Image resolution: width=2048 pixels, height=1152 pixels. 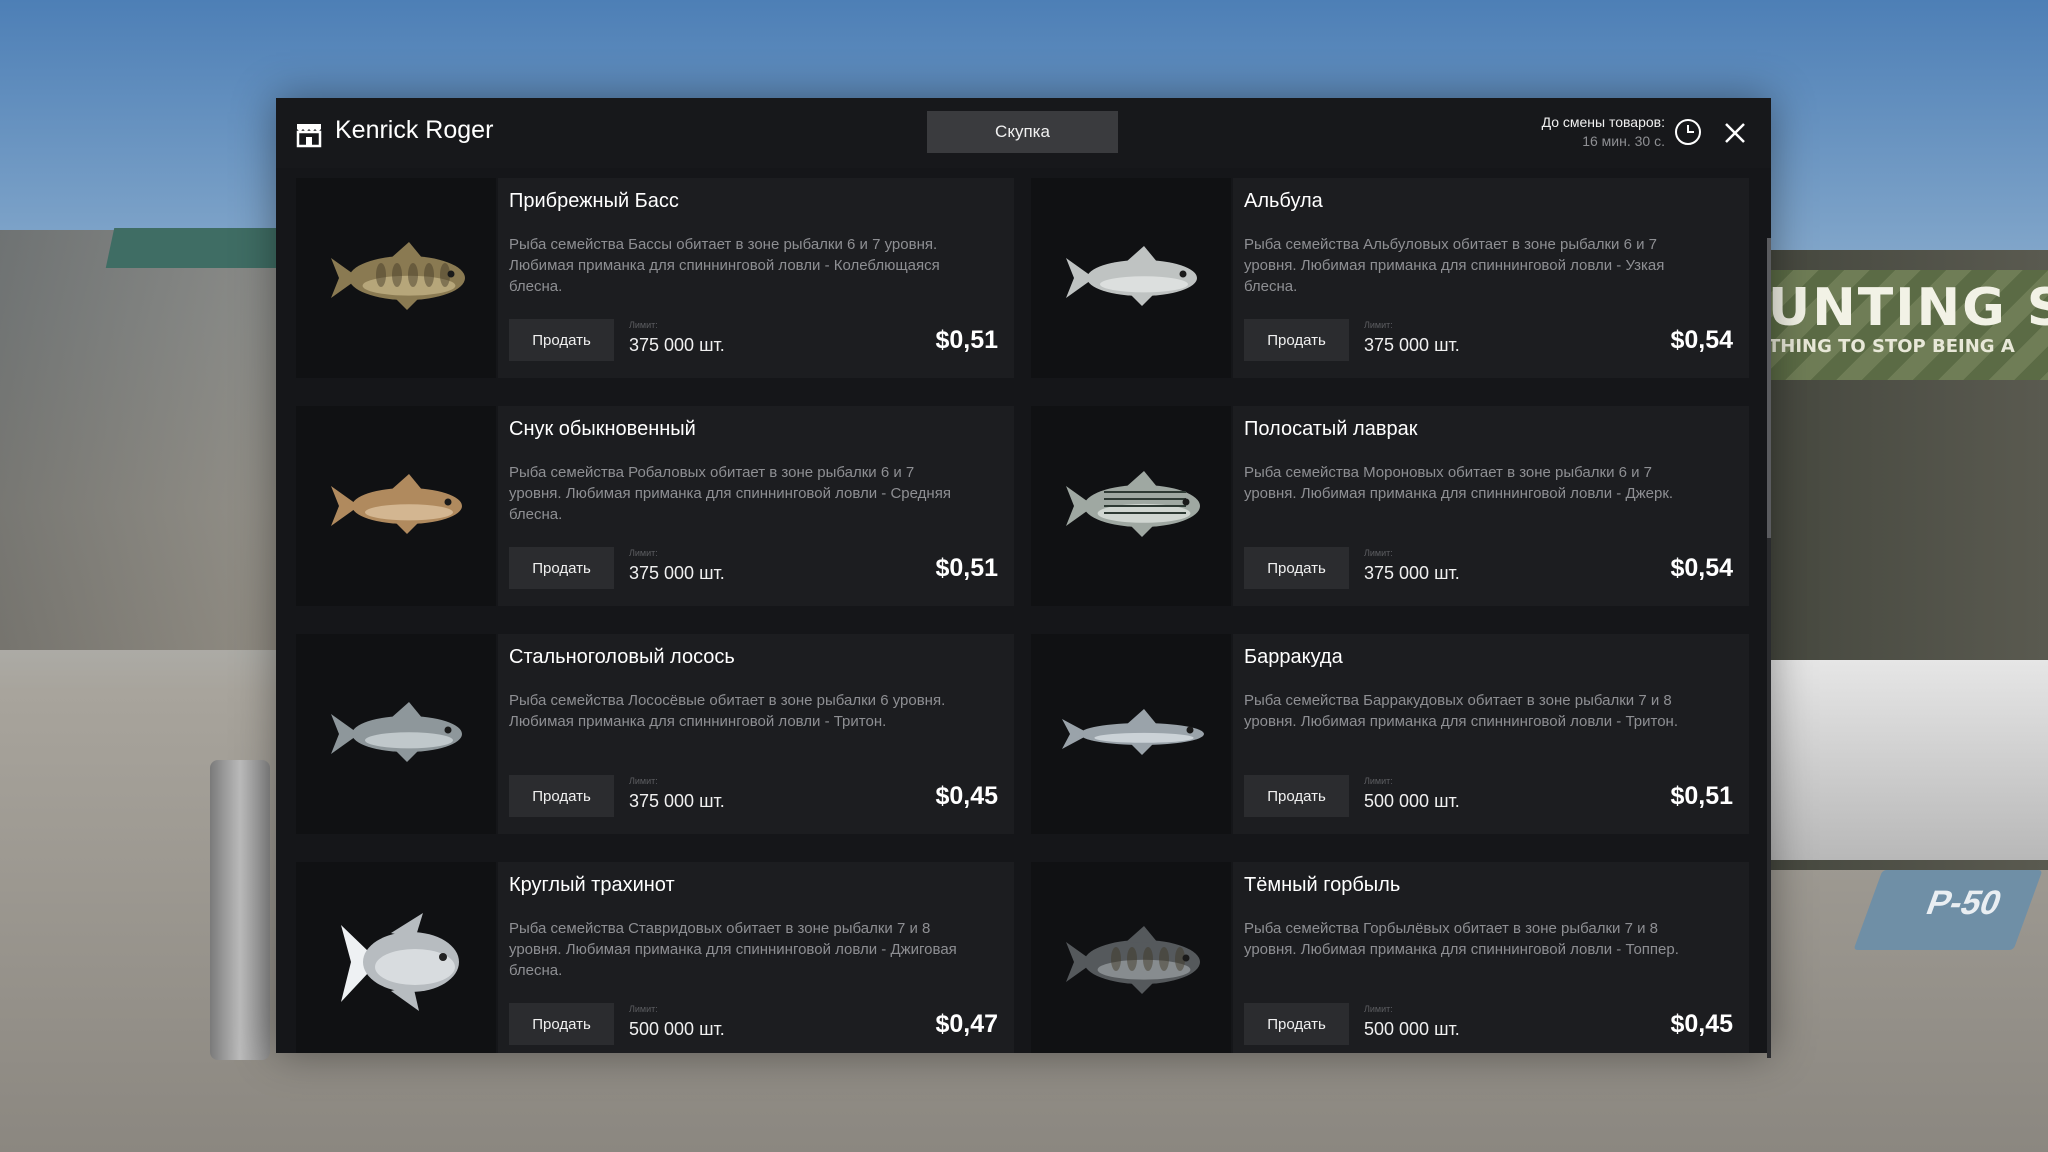 I want to click on fish-name: Круглый трахинот, so click(x=592, y=885).